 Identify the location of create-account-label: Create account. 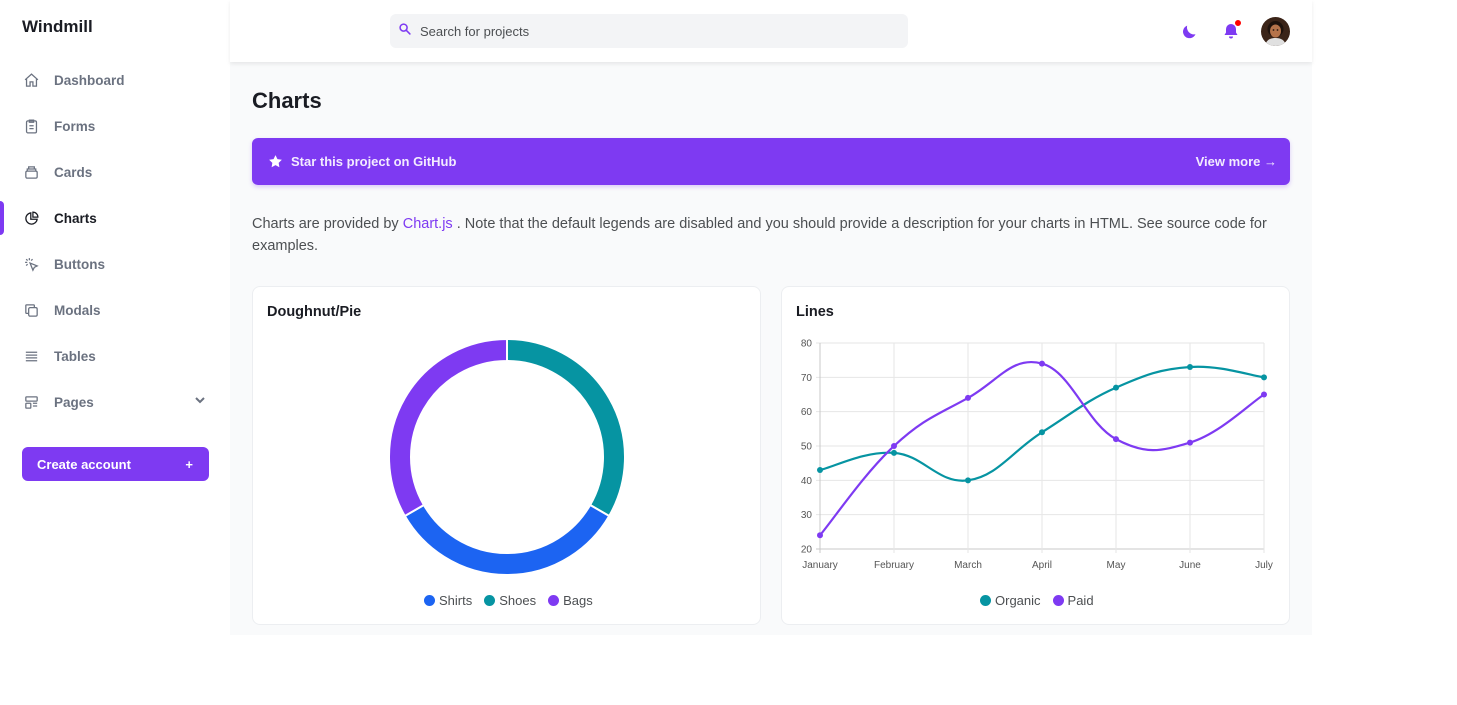
(84, 464).